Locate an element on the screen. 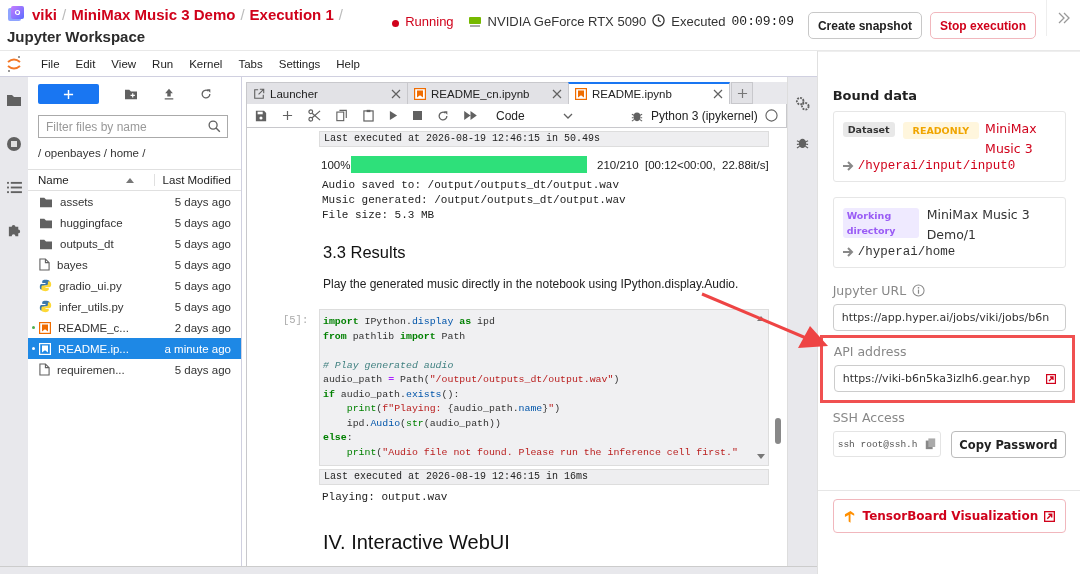  code-line: import IPython.display as ipd is located at coordinates (409, 322).